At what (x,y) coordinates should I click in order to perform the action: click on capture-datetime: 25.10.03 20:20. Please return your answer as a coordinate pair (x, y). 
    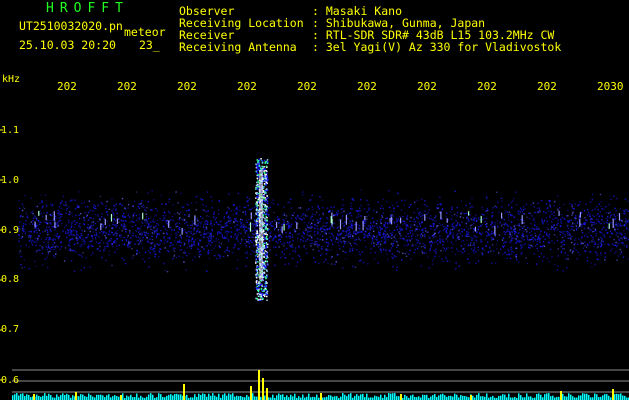
    Looking at the image, I should click on (67, 45).